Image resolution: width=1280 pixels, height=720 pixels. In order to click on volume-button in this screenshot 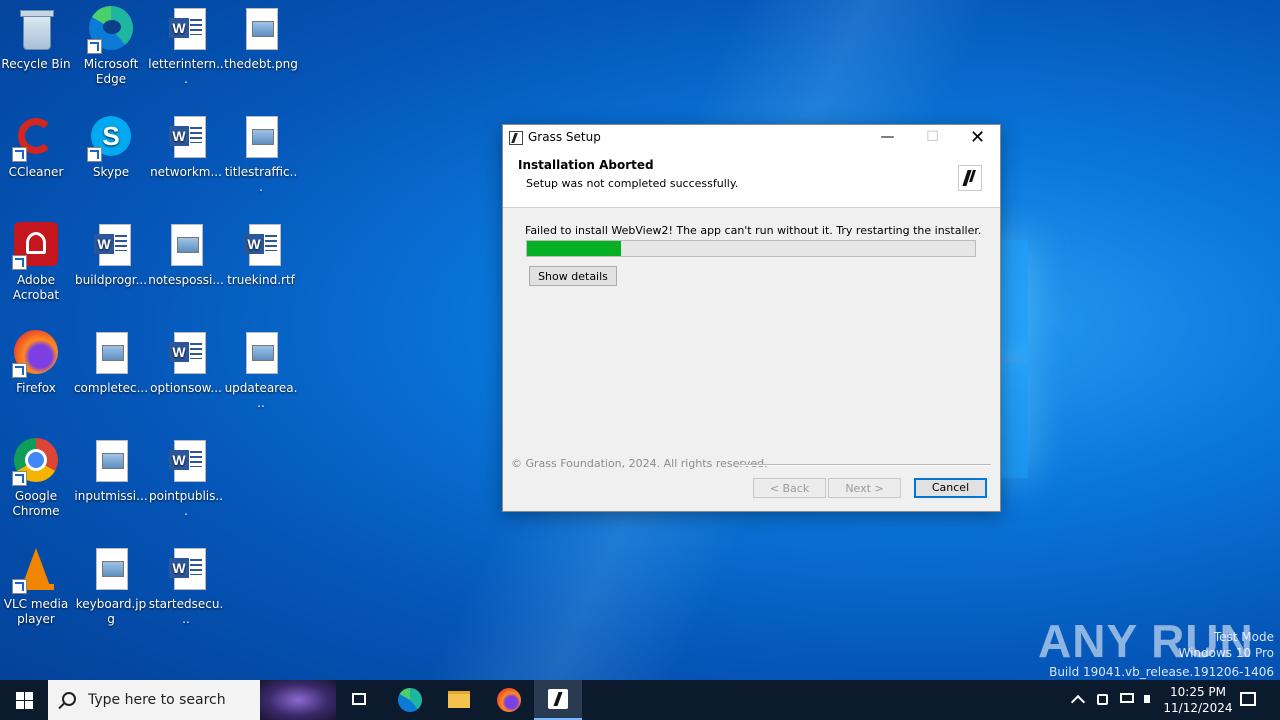, I will do `click(1151, 700)`.